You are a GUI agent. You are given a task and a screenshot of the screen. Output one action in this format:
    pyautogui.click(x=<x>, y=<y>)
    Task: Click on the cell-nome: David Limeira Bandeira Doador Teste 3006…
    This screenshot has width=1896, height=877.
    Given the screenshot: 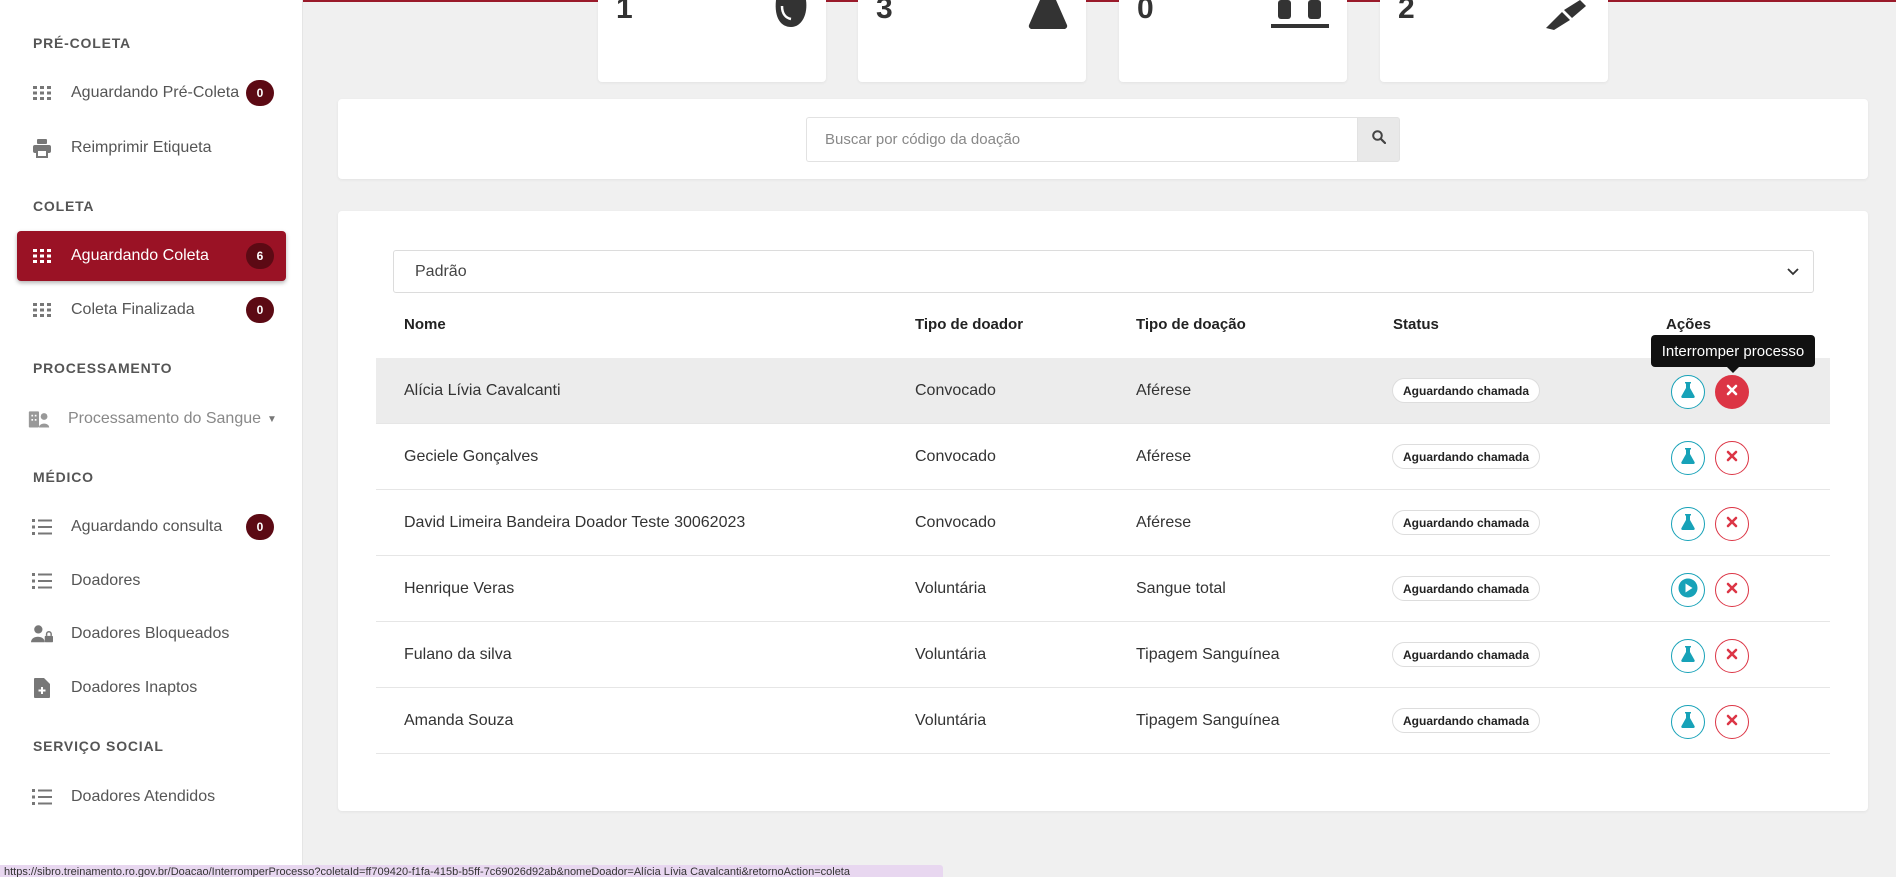 What is the action you would take?
    pyautogui.click(x=575, y=522)
    